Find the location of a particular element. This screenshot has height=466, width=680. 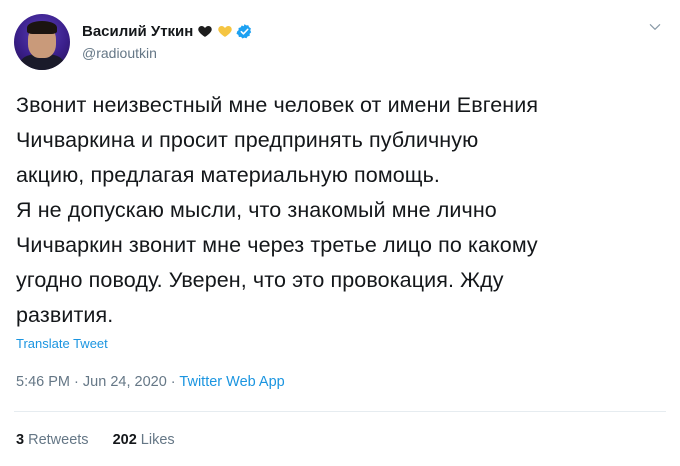

tweet-meta: 5:46 PM · Jun 24, 2020 · Twitter Web App is located at coordinates (150, 382).